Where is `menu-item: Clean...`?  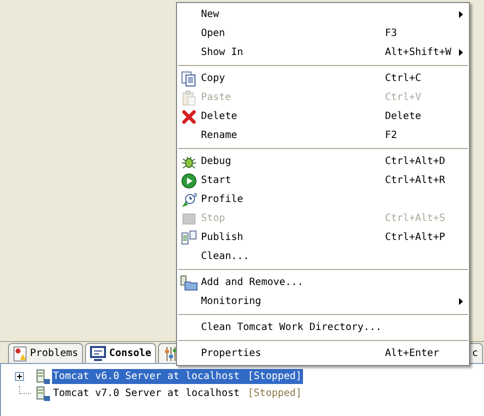 menu-item: Clean... is located at coordinates (323, 256).